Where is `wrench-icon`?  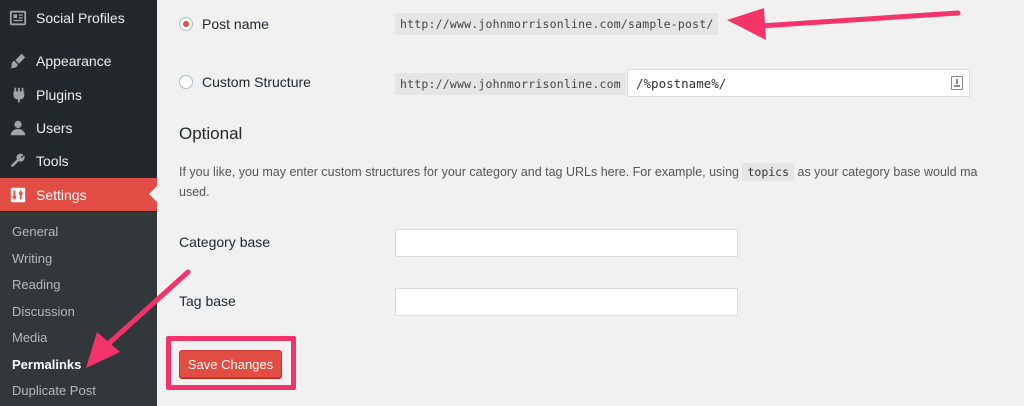 wrench-icon is located at coordinates (18, 161).